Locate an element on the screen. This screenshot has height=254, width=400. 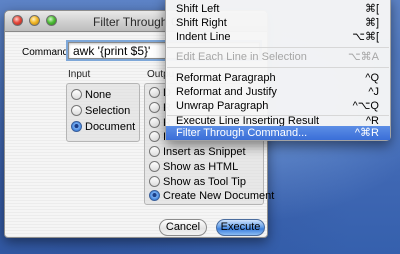
radio-output-show-as-tool-tip: Show as Tool Tip is located at coordinates (197, 183).